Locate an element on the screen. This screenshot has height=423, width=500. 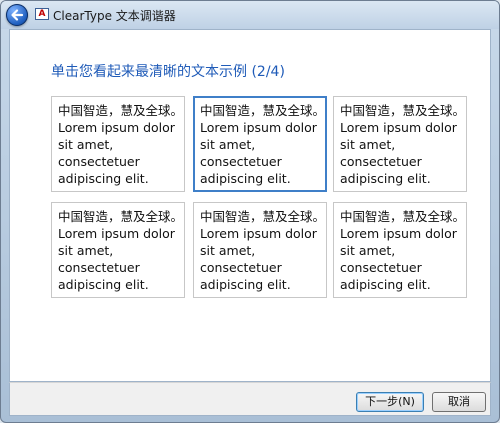
app-icon-letter: A is located at coordinates (42, 14).